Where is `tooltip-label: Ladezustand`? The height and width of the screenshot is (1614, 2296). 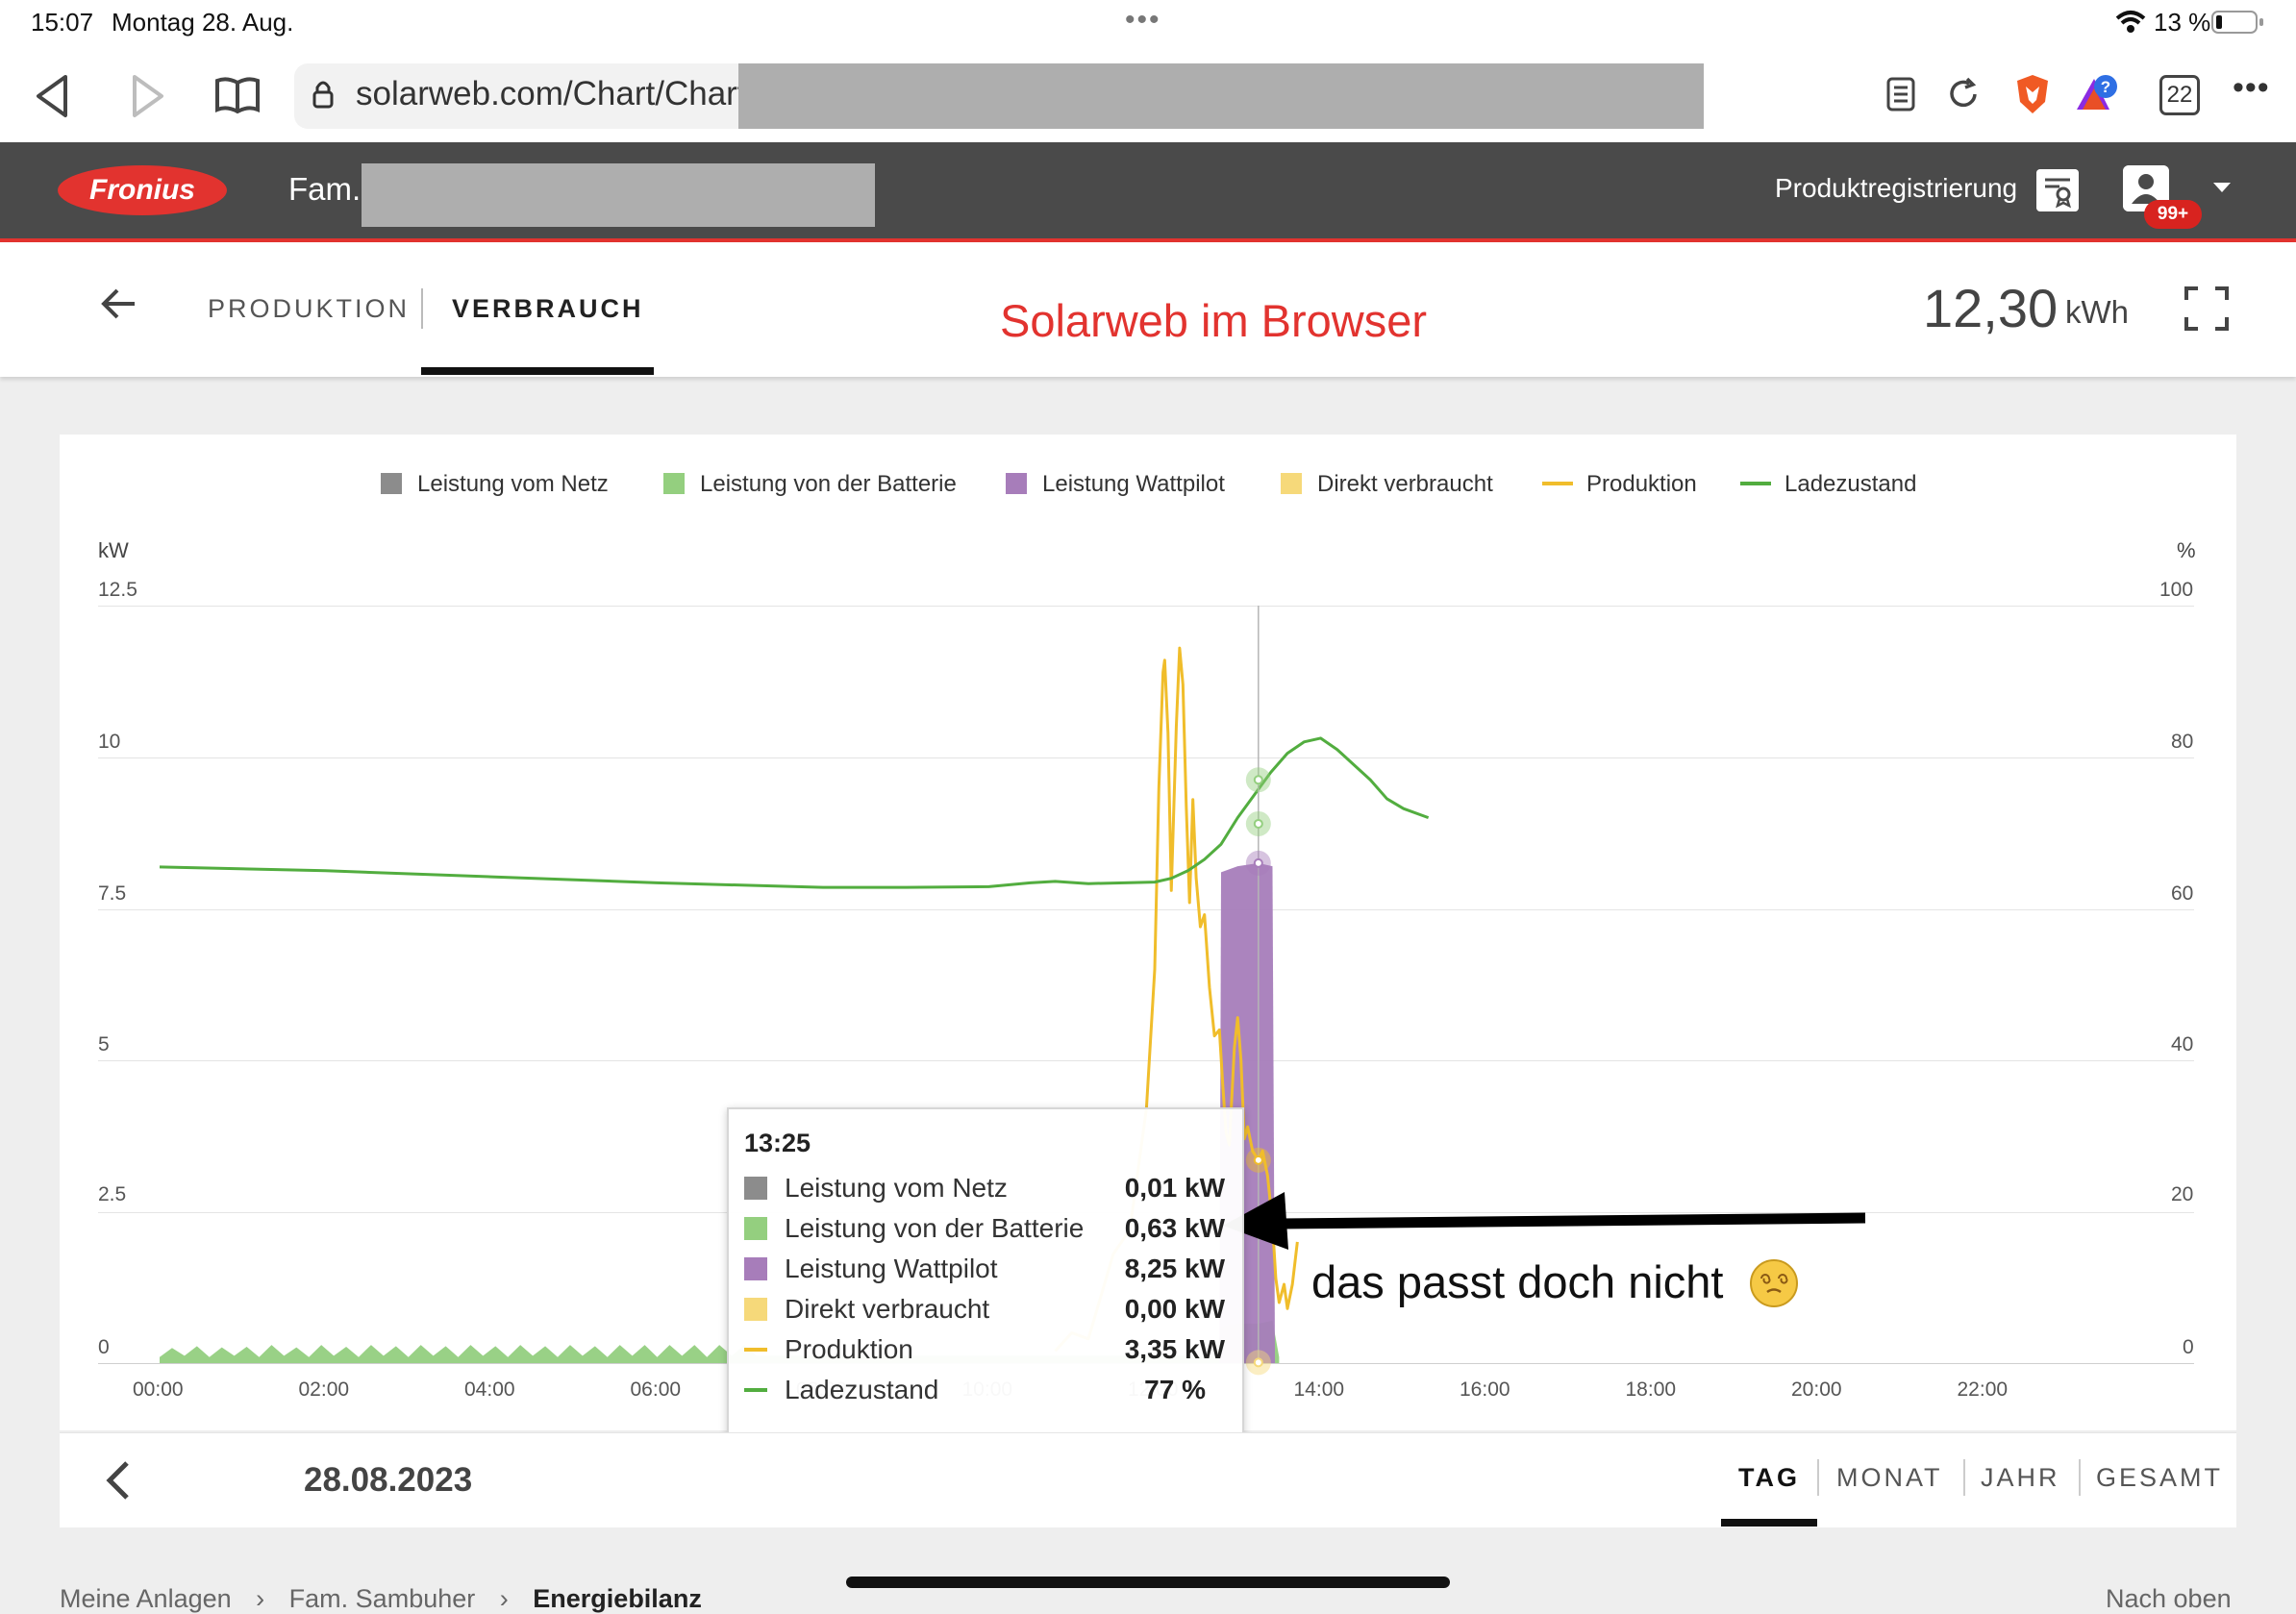 tooltip-label: Ladezustand is located at coordinates (862, 1389).